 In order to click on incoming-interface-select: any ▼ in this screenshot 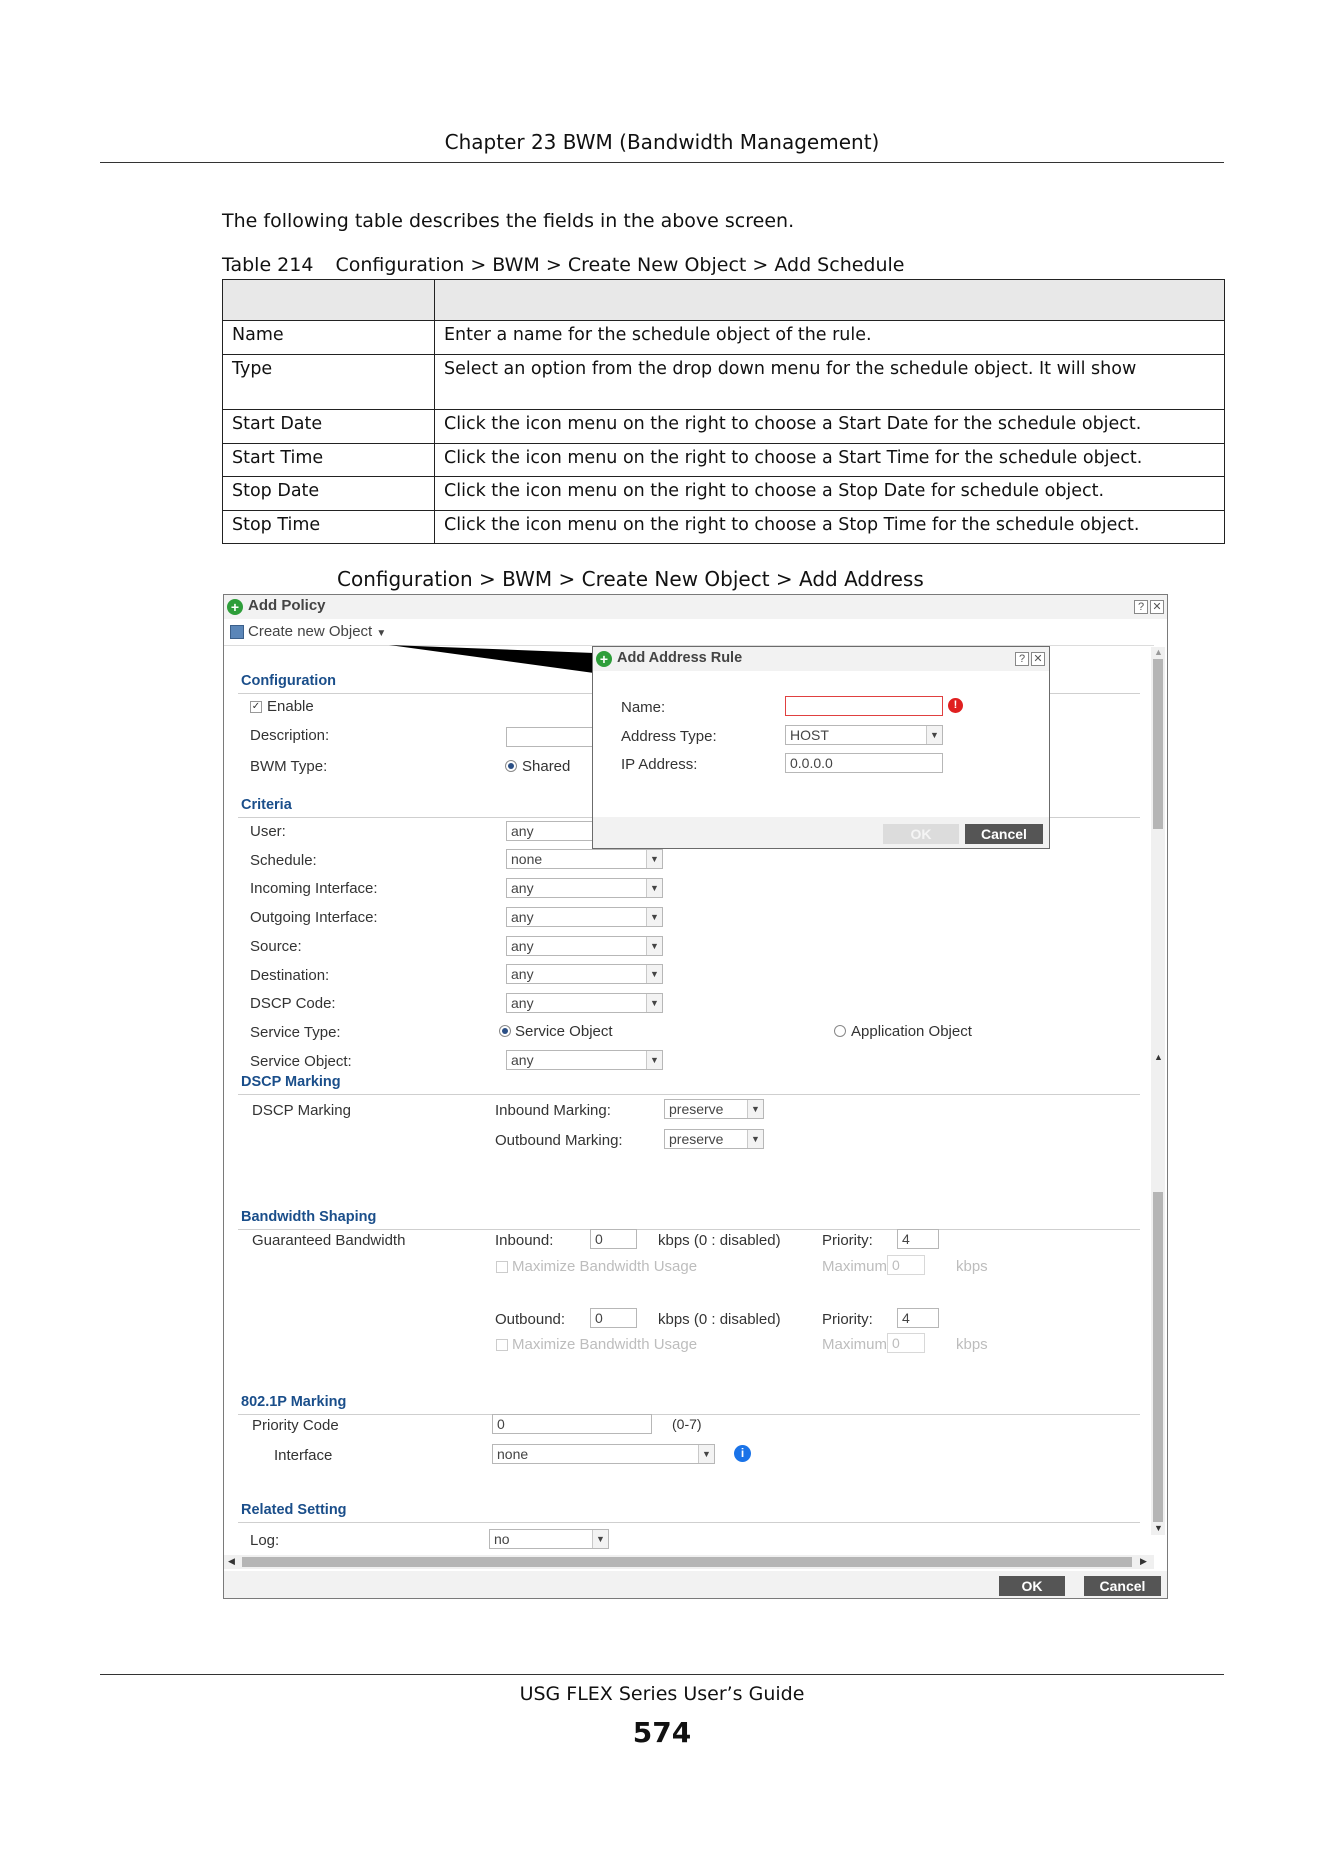, I will do `click(584, 888)`.